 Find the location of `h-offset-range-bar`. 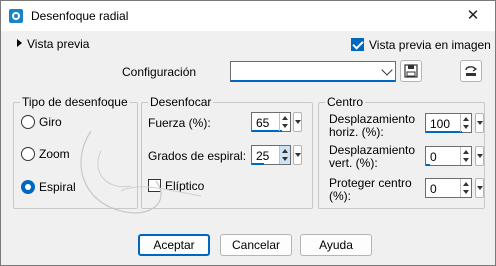

h-offset-range-bar is located at coordinates (444, 132).